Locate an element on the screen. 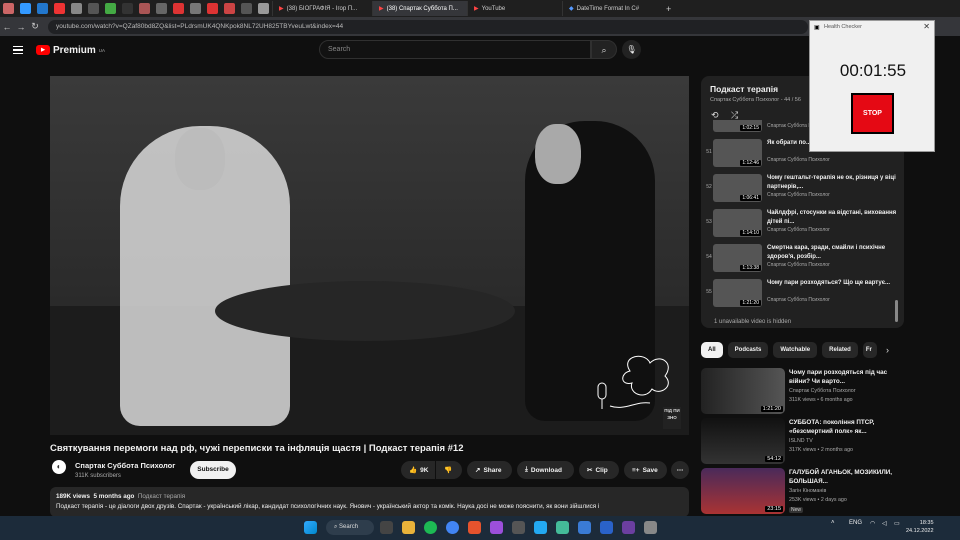 The image size is (960, 540). volume-icon: ◁ is located at coordinates (884, 523).